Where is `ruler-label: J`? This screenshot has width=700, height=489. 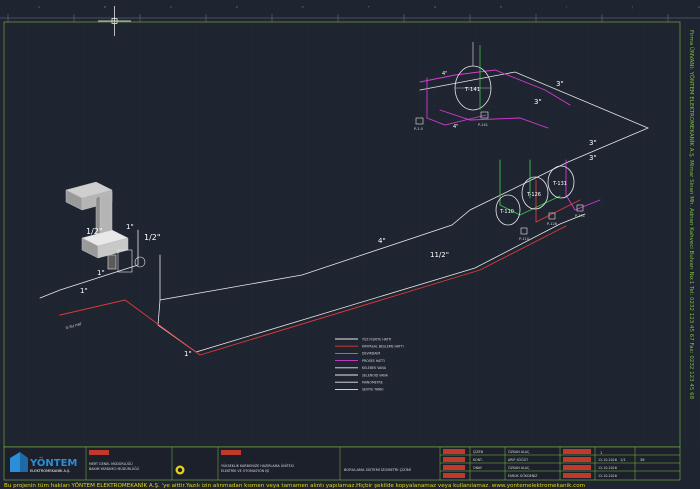
ruler-label: J is located at coordinates (632, 7).